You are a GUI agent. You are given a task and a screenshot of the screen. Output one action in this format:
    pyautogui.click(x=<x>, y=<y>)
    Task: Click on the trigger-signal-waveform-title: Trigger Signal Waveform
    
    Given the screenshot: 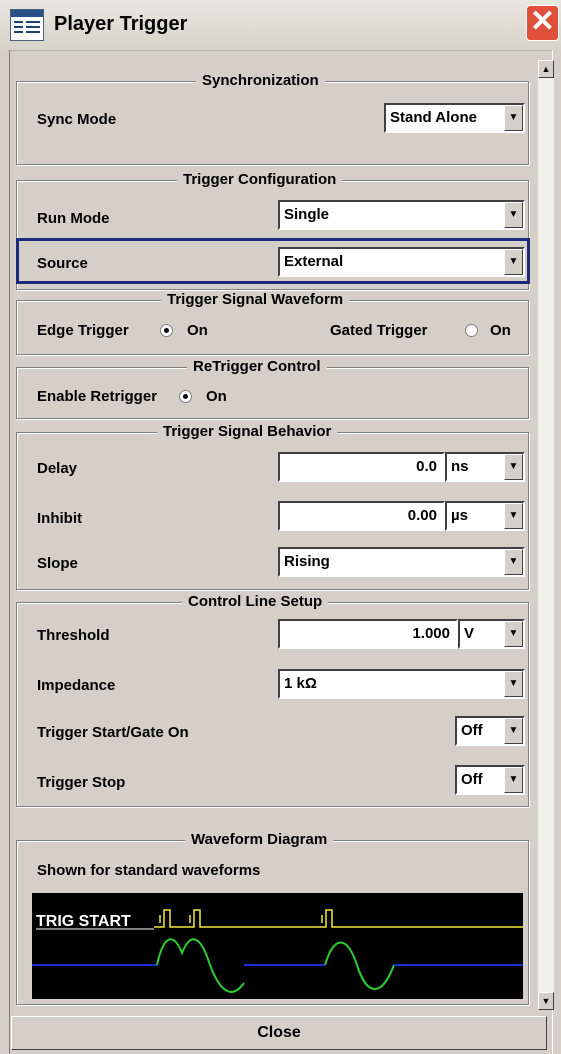 What is the action you would take?
    pyautogui.click(x=255, y=299)
    